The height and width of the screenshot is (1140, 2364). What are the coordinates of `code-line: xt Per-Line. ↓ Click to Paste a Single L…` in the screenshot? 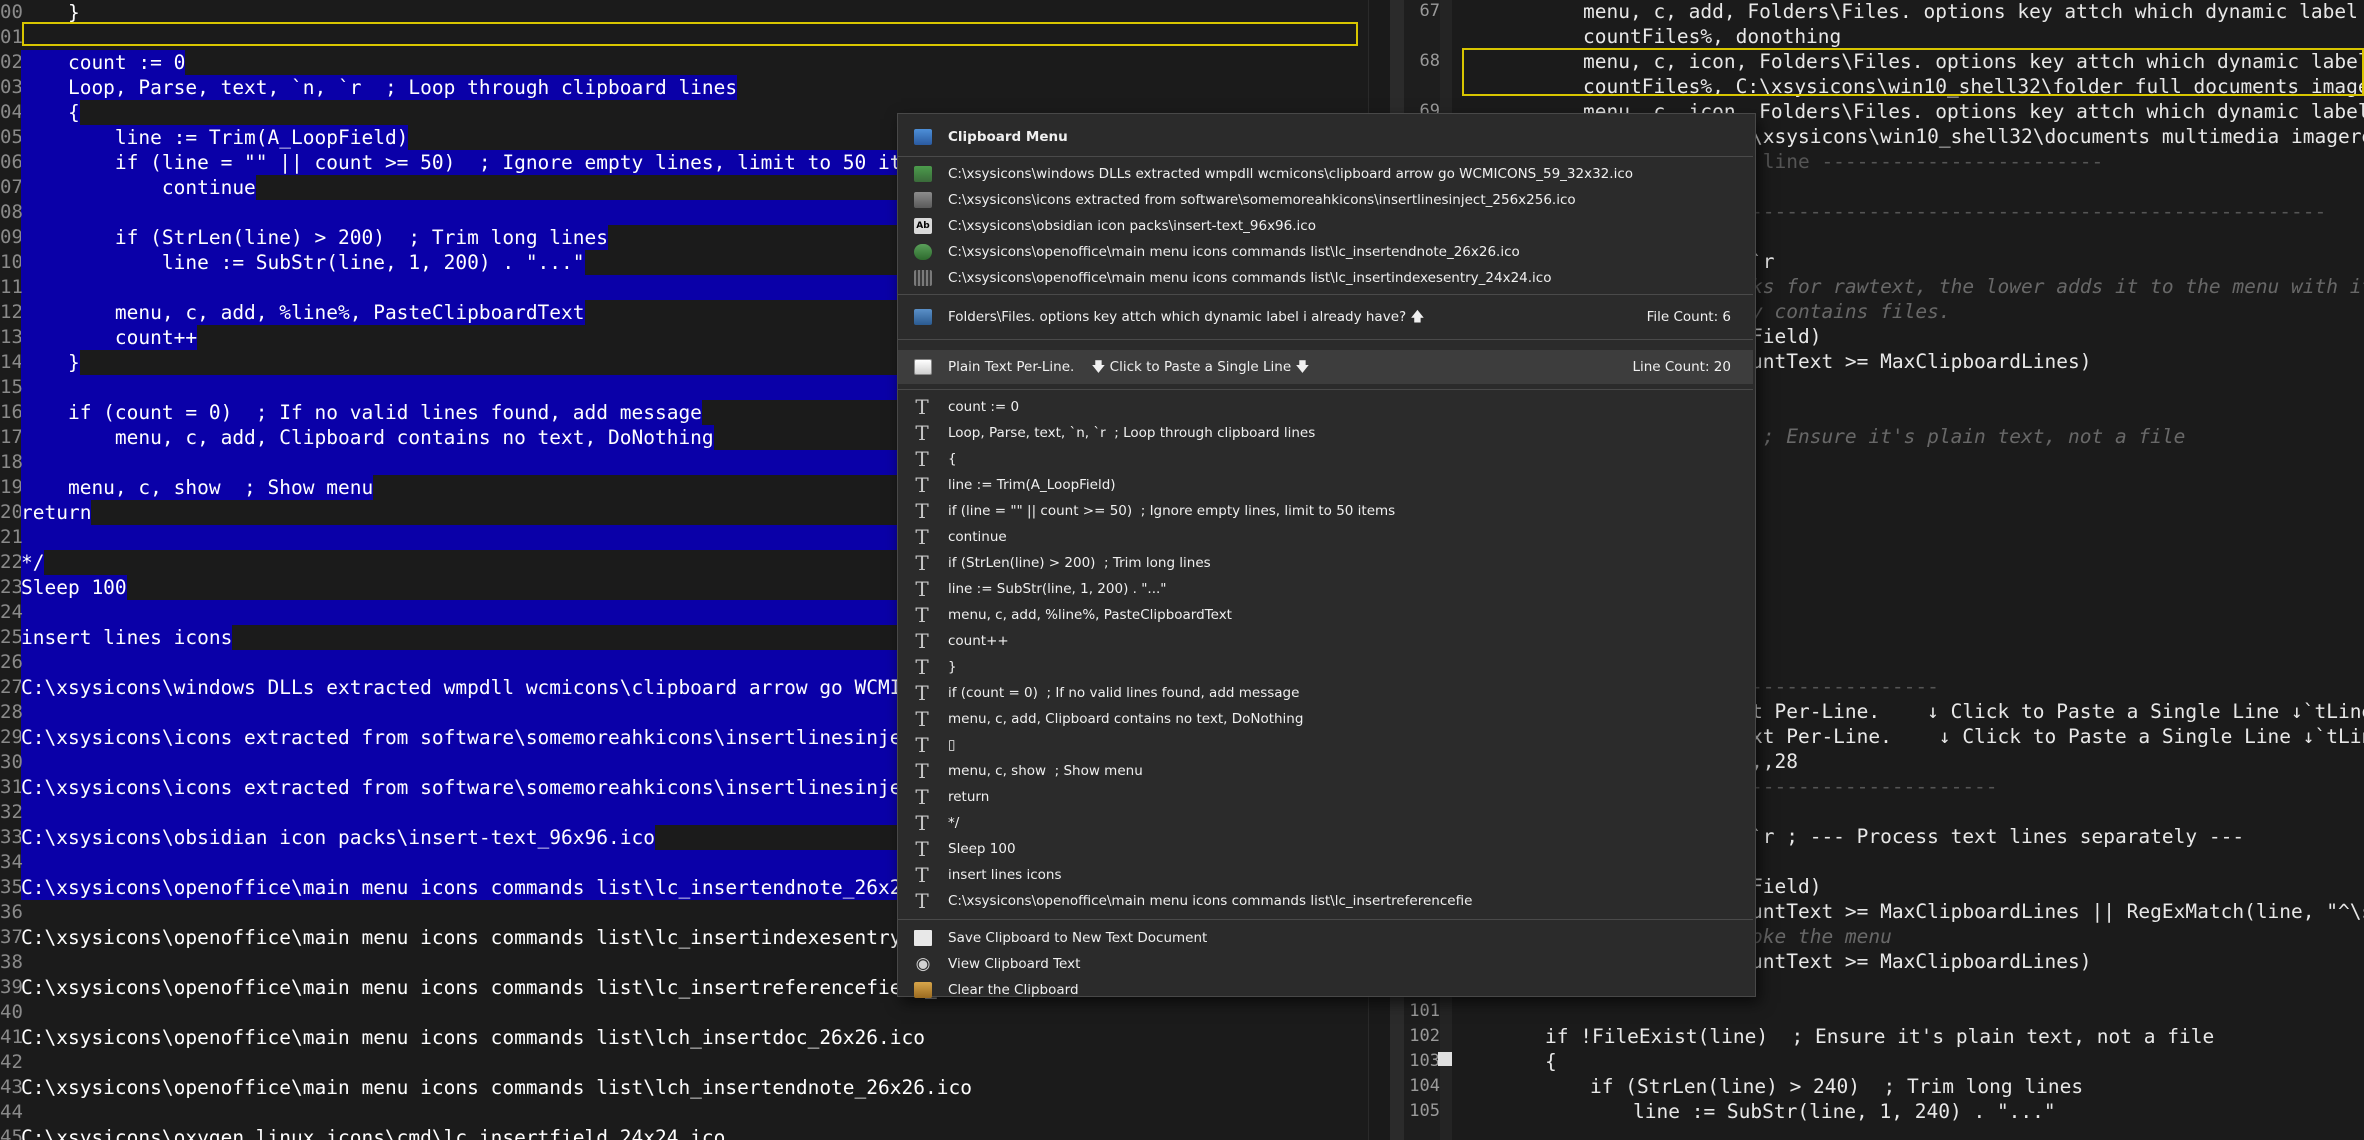 It's located at (2057, 736).